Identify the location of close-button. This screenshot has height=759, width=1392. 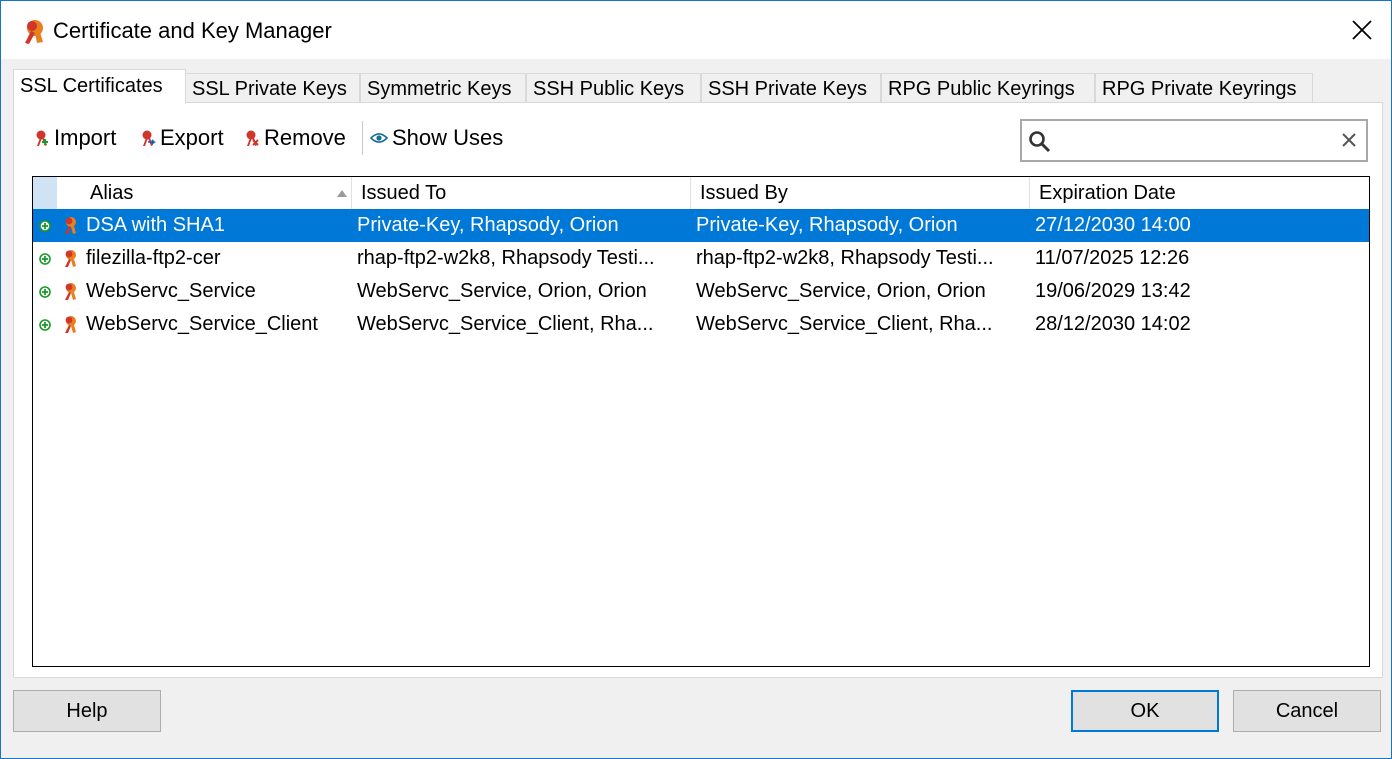
(1362, 30).